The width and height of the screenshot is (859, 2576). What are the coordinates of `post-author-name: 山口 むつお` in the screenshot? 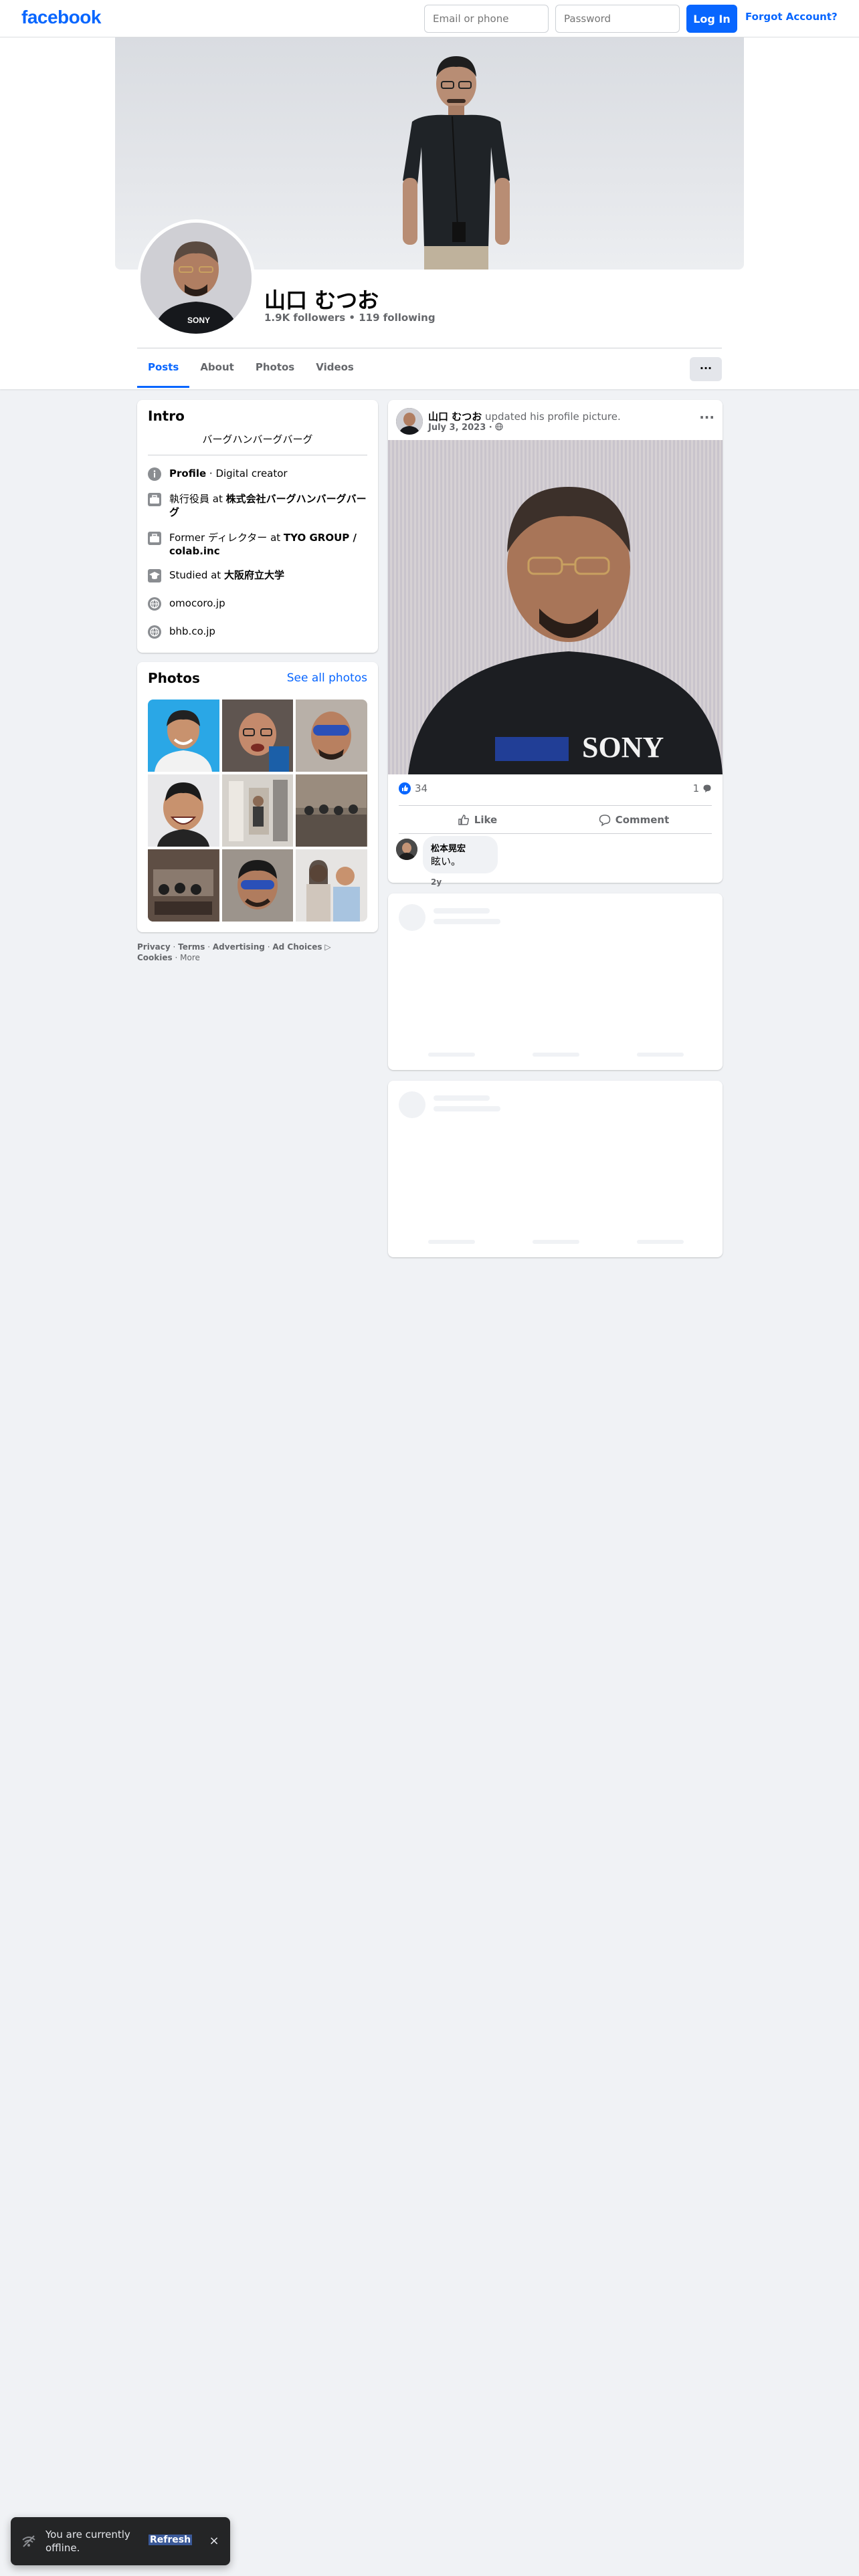 It's located at (455, 417).